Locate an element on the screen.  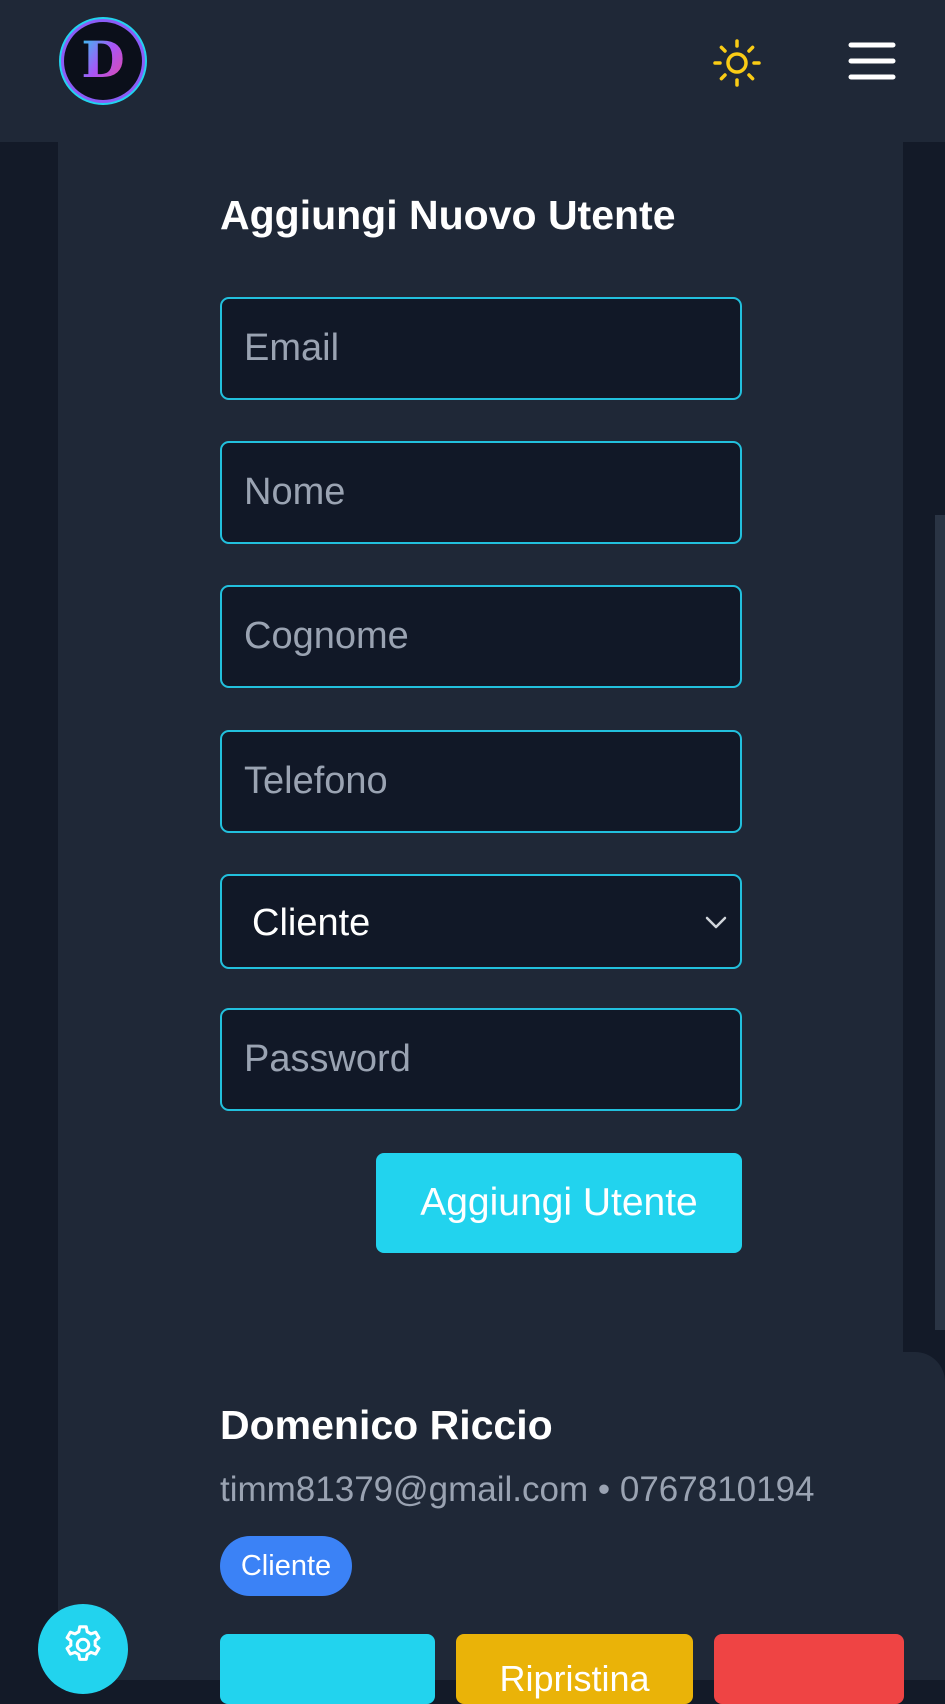
scrollbar-thumb is located at coordinates (940, 922).